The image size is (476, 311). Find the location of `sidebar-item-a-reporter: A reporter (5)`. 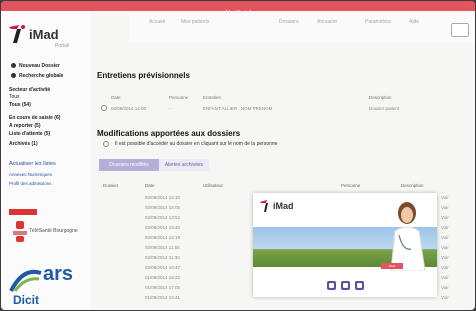

sidebar-item-a-reporter: A reporter (5) is located at coordinates (25, 126).